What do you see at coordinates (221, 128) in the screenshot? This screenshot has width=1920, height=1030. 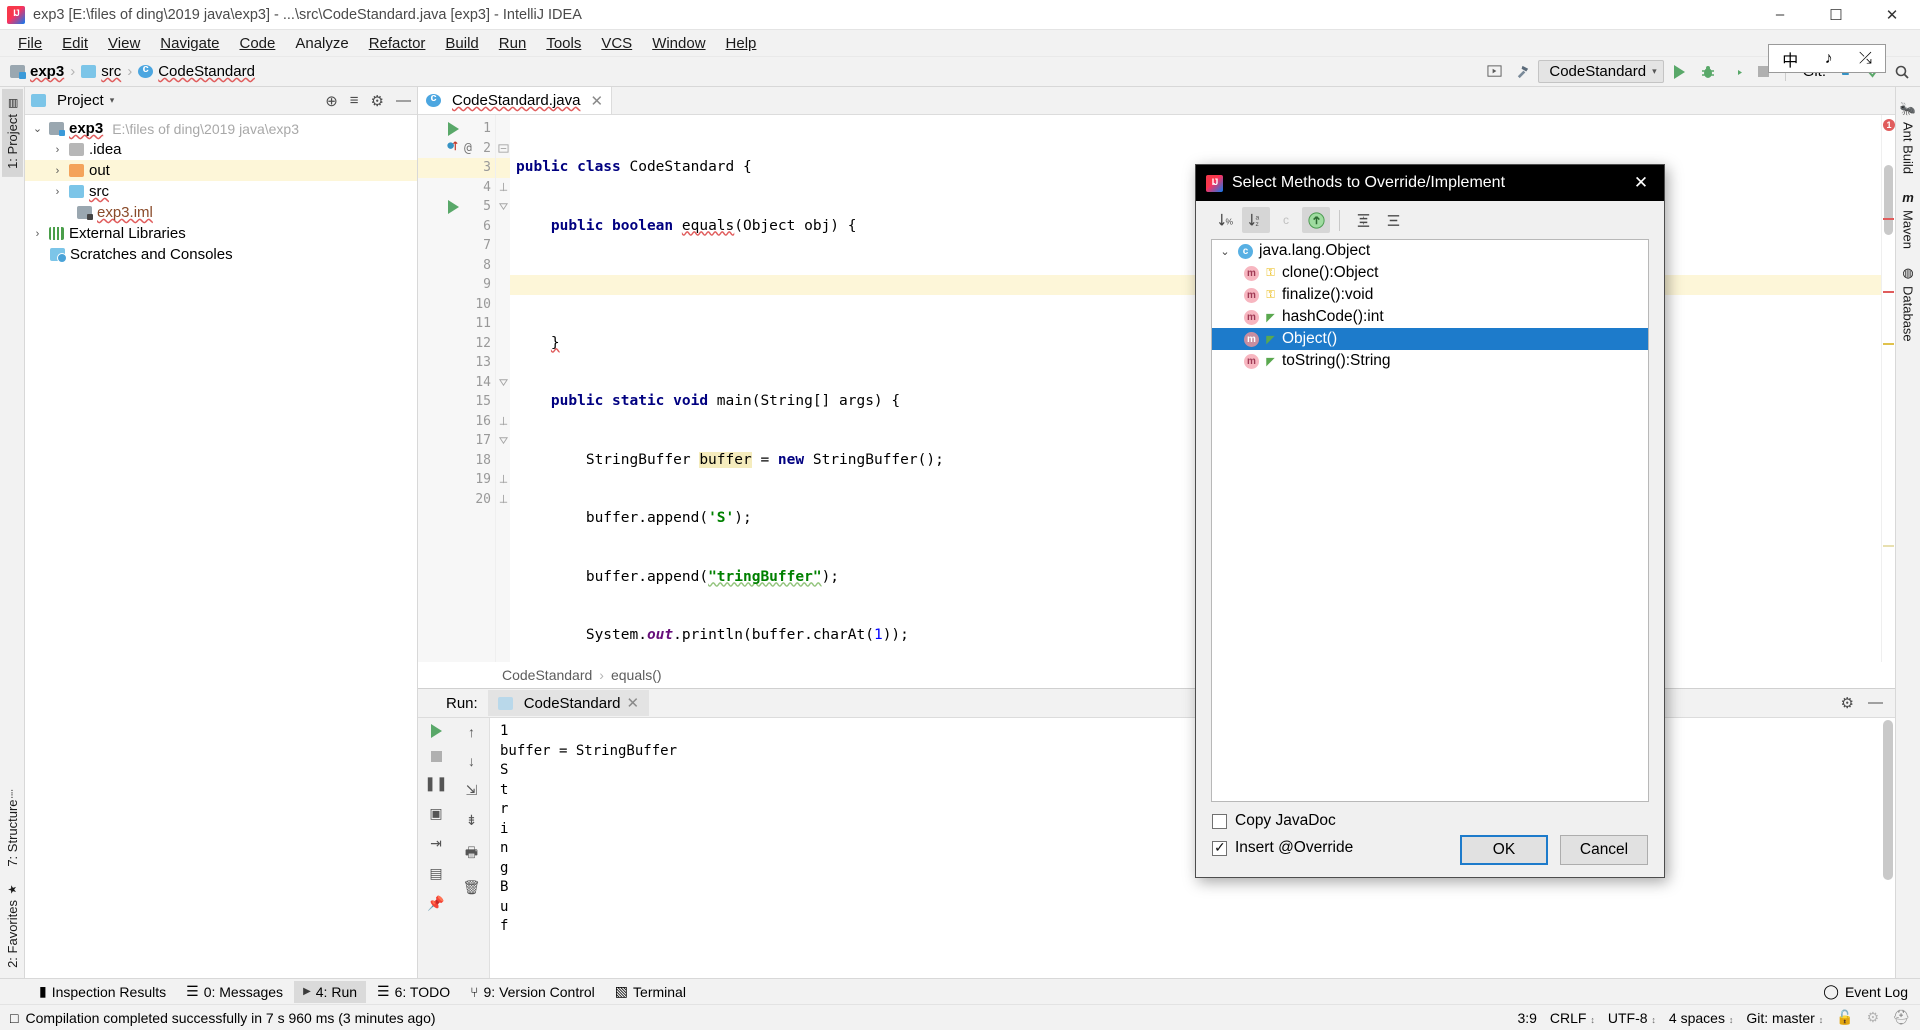 I see `tree-node-exp3: ⌄ exp3 E:\files of ding\2019 java\exp3` at bounding box center [221, 128].